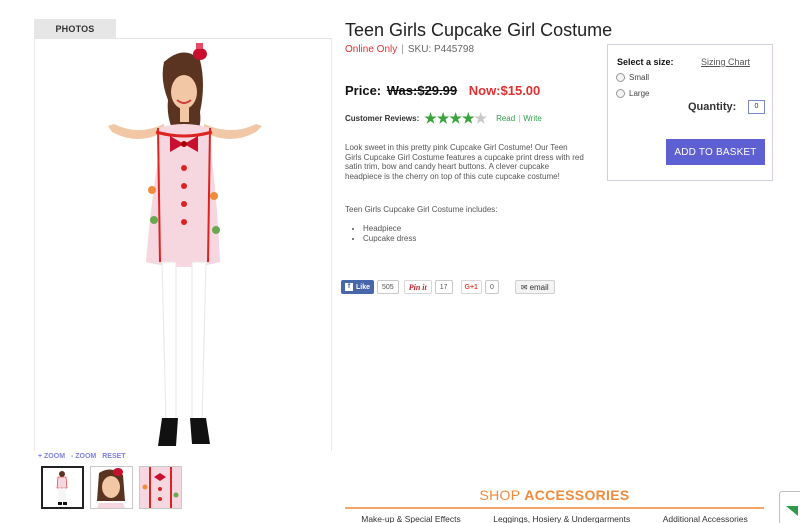 The height and width of the screenshot is (523, 800). I want to click on includes-list: Headpiece Cupcake dress, so click(389, 234).